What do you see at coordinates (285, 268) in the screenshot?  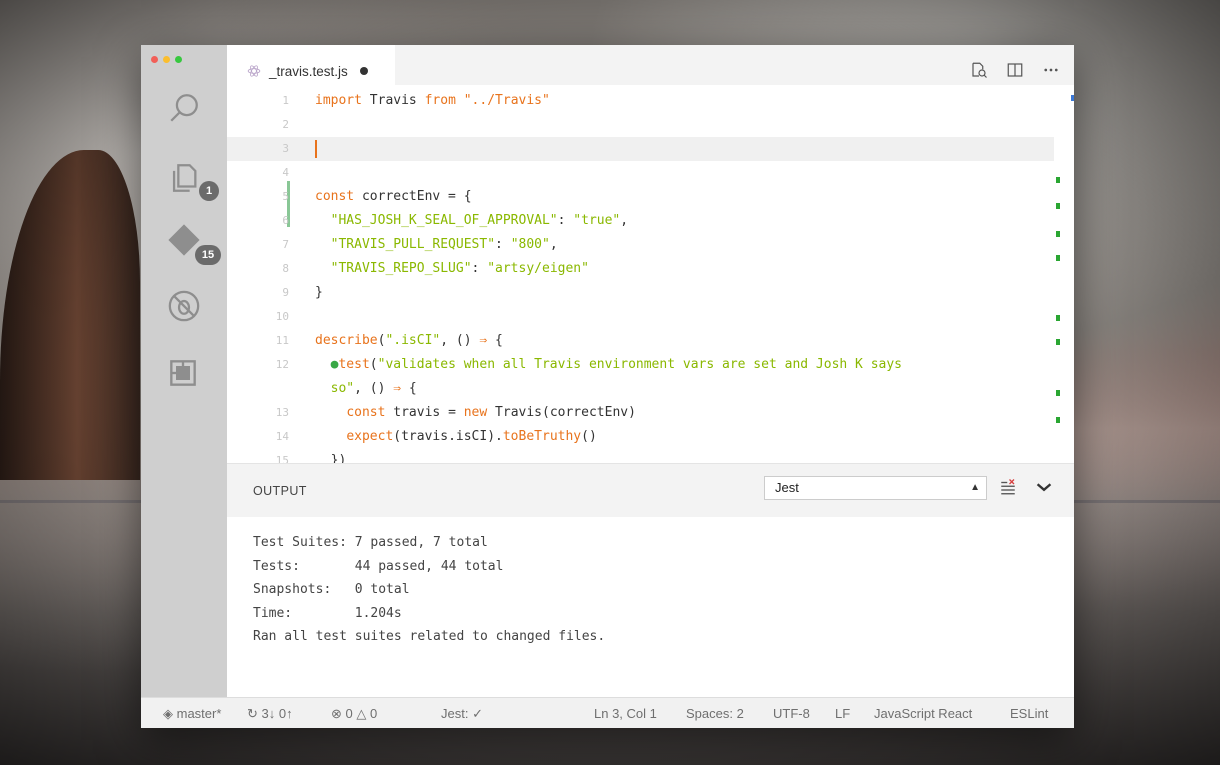 I see `line-number: 8` at bounding box center [285, 268].